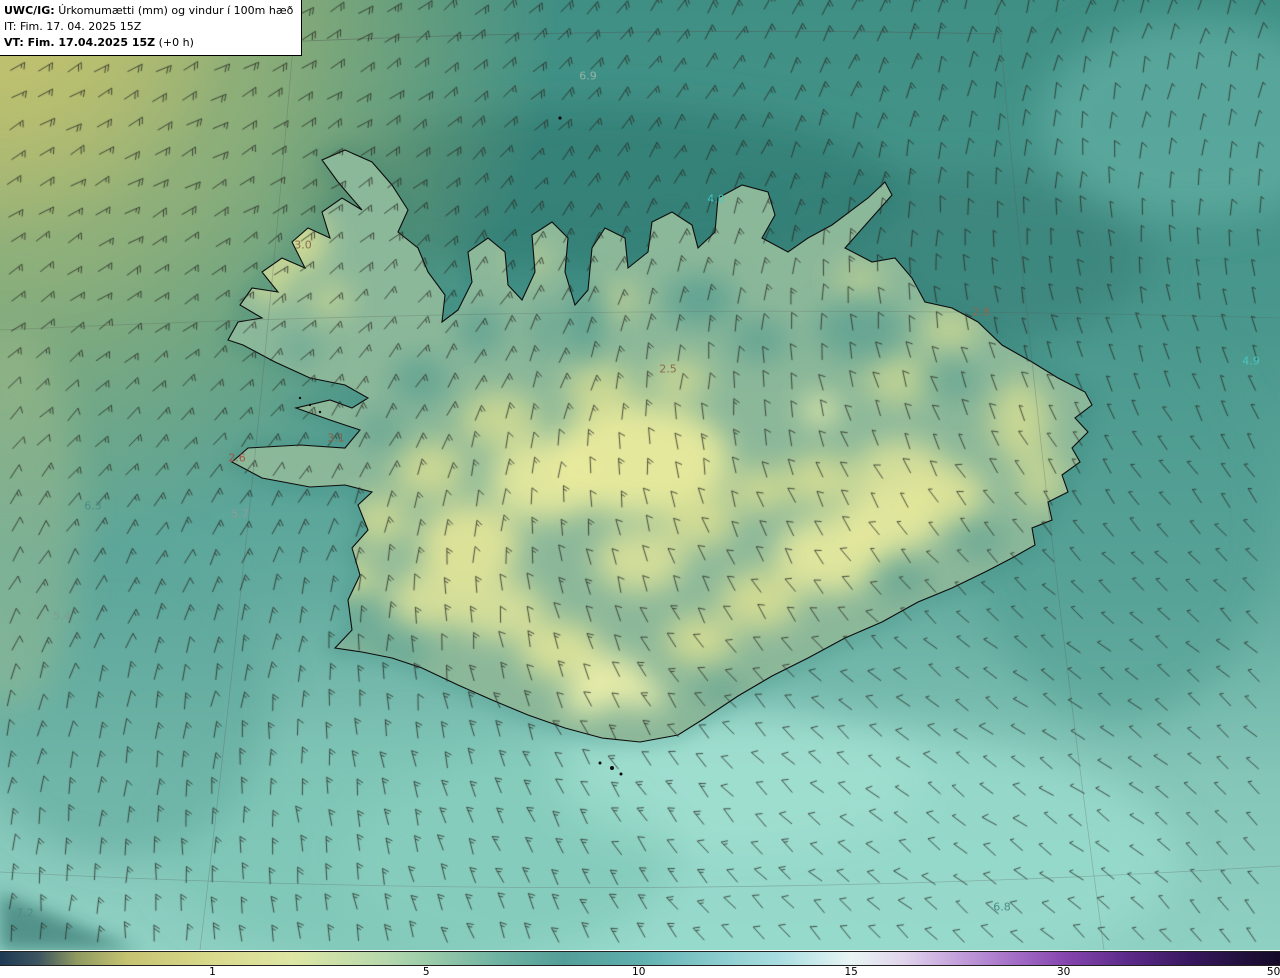 Image resolution: width=1280 pixels, height=978 pixels. What do you see at coordinates (851, 972) in the screenshot?
I see `colorbar-tick: 15` at bounding box center [851, 972].